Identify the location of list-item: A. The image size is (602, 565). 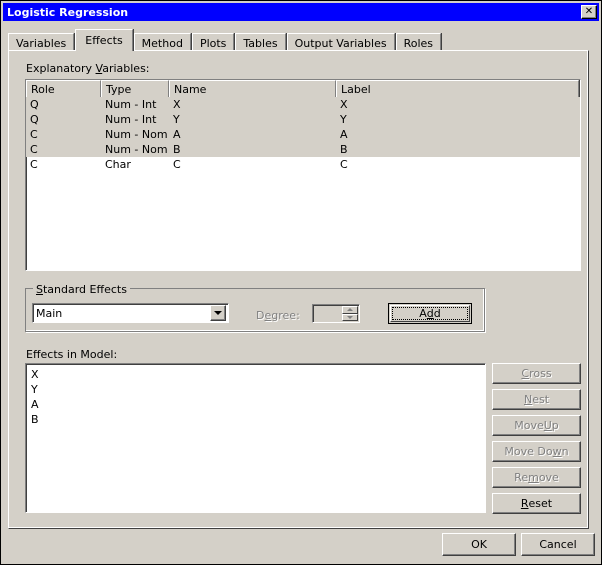
(255, 404).